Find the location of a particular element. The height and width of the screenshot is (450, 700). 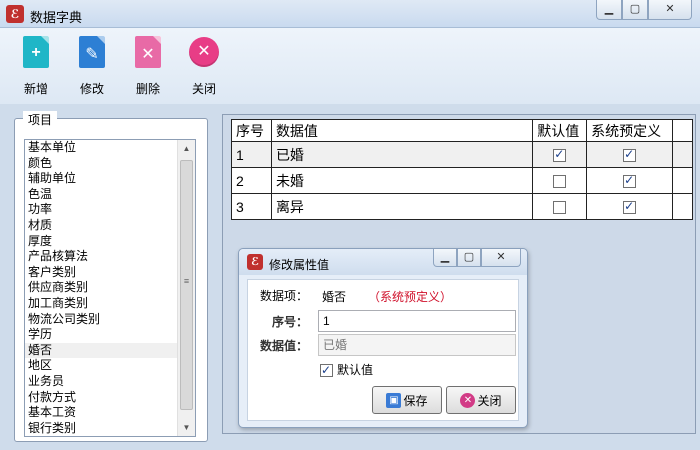

default-value-checkbox-row: 默认值 is located at coordinates (346, 370).